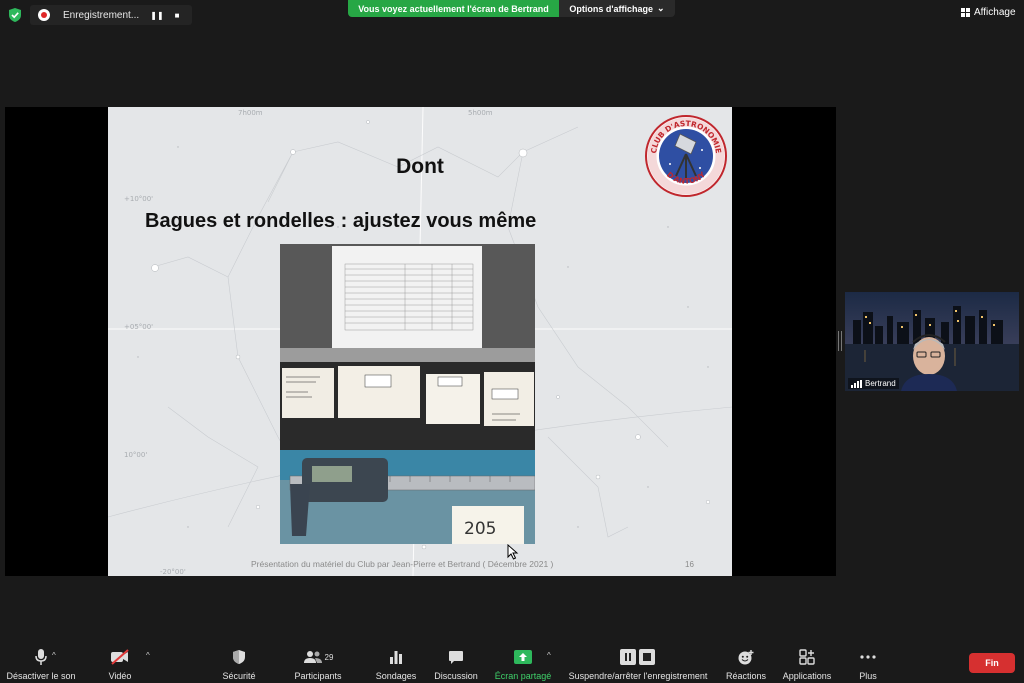  Describe the element at coordinates (312, 657) in the screenshot. I see `participants-icon` at that location.